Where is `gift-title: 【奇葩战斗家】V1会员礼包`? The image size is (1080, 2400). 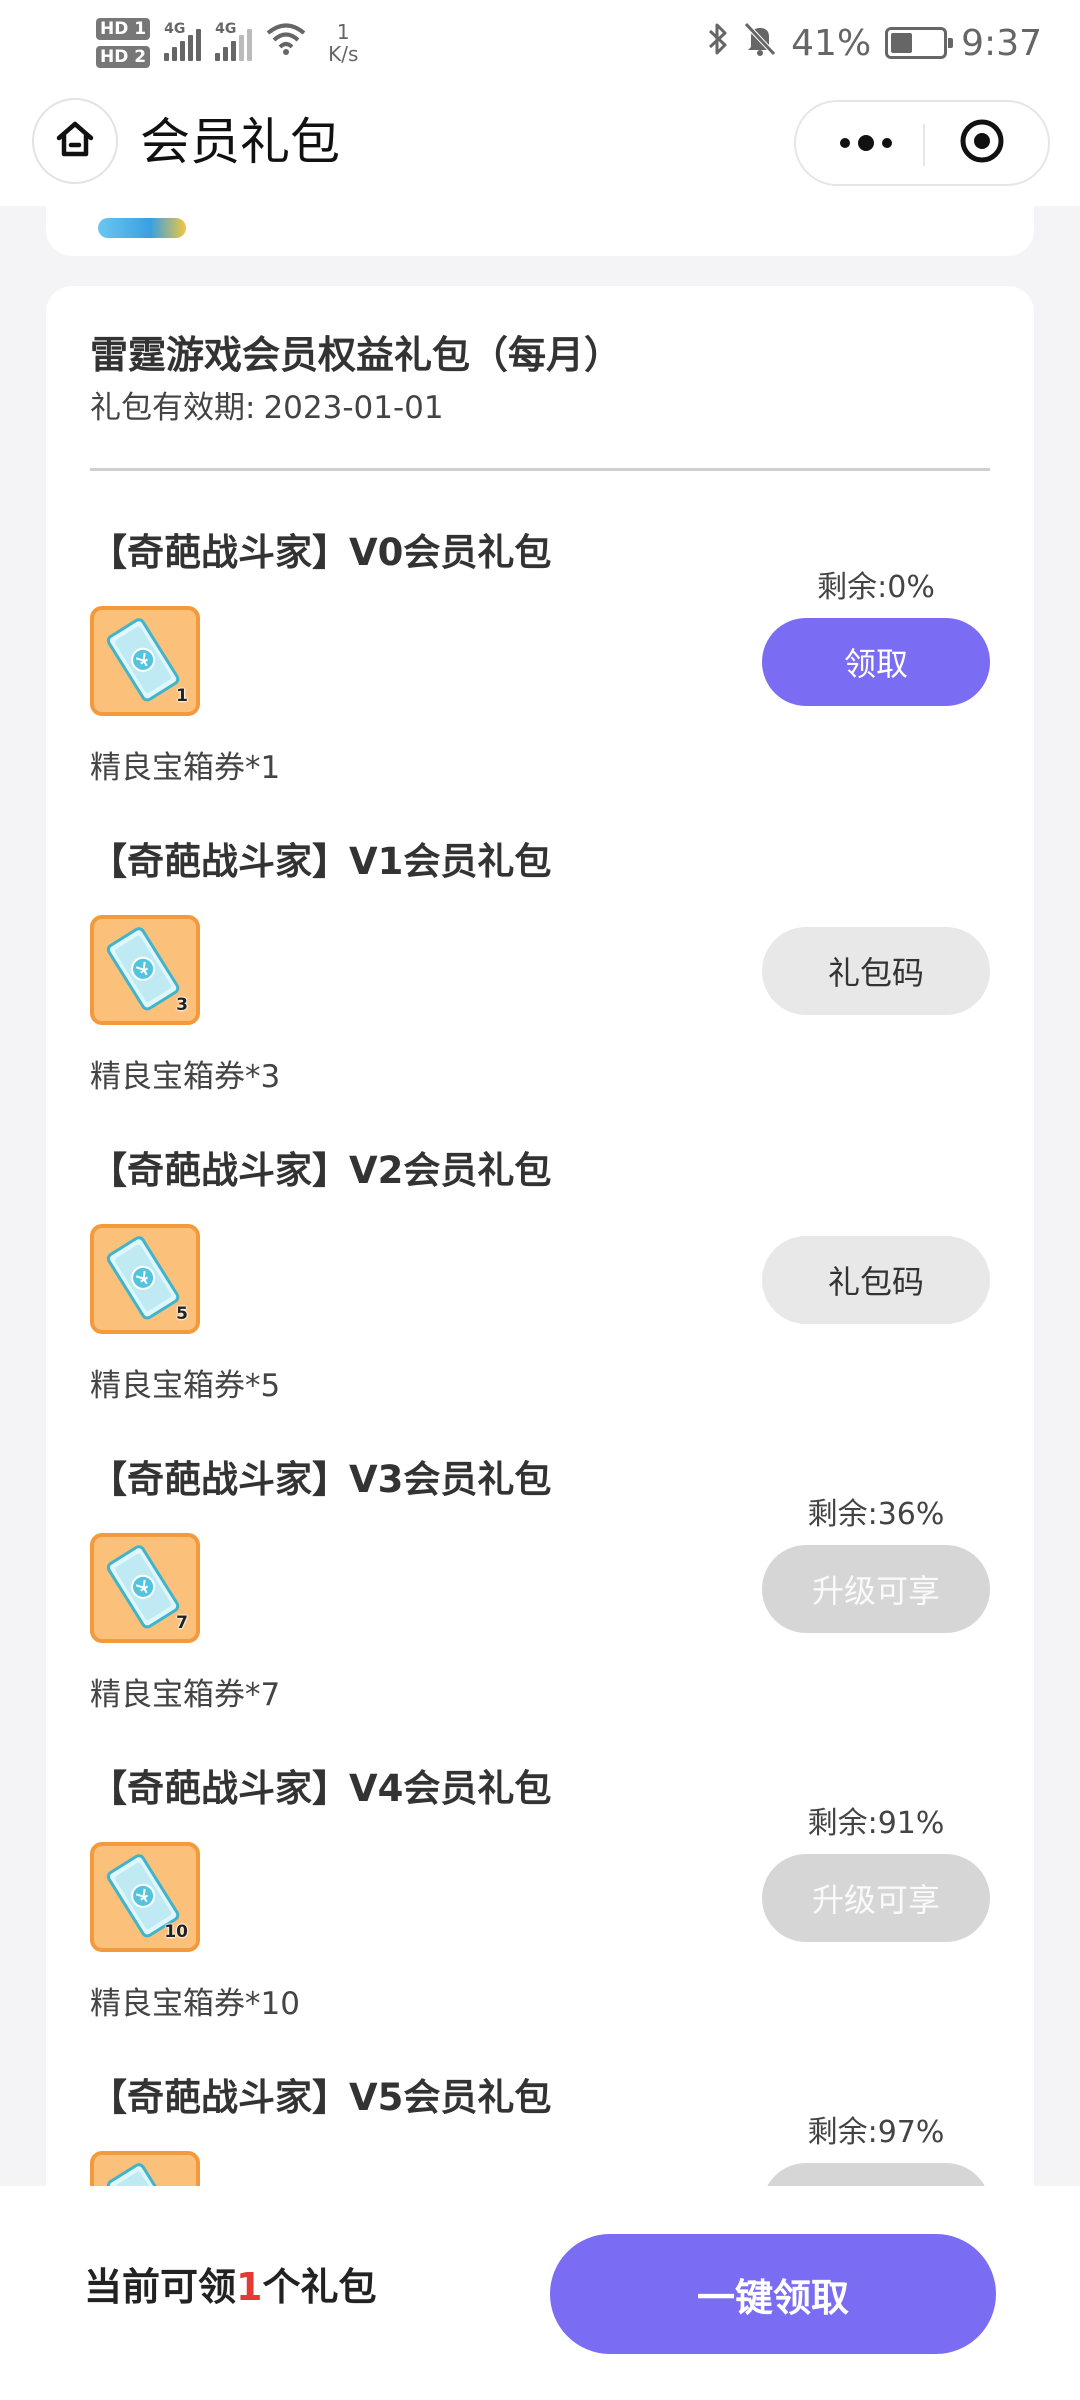
gift-title: 【奇葩战斗家】V1会员礼包 is located at coordinates (321, 861).